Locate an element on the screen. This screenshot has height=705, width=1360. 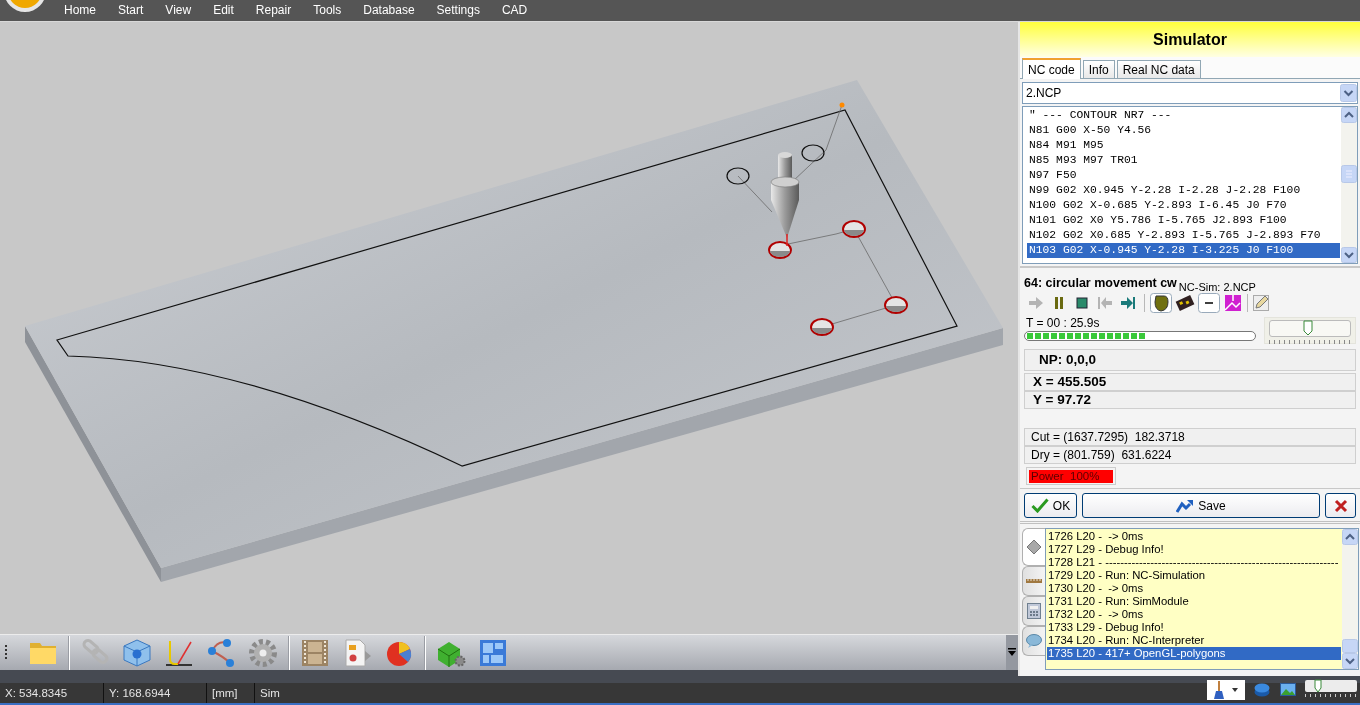
menu-item: Settings is located at coordinates (458, 10).